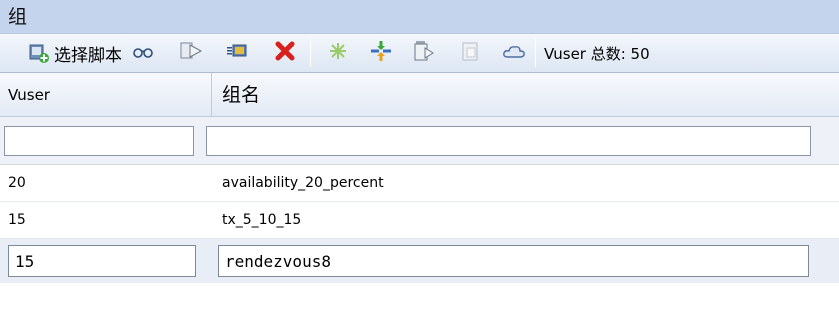  What do you see at coordinates (106, 94) in the screenshot?
I see `column-header-vuser: Vuser` at bounding box center [106, 94].